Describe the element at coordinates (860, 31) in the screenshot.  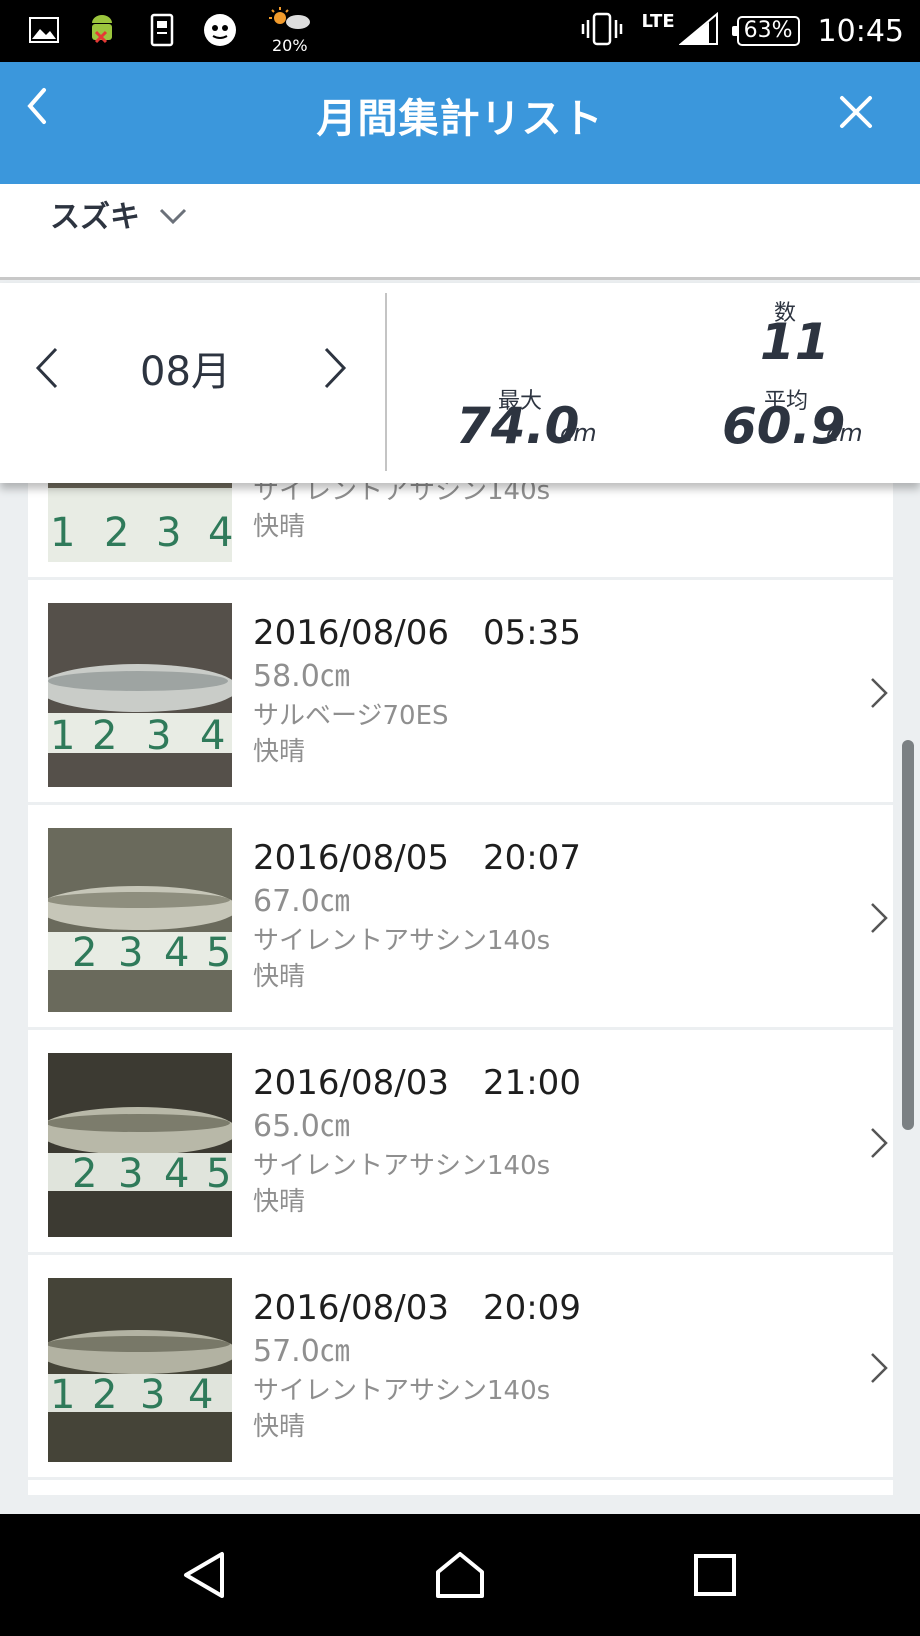
I see `clock: 10:45` at that location.